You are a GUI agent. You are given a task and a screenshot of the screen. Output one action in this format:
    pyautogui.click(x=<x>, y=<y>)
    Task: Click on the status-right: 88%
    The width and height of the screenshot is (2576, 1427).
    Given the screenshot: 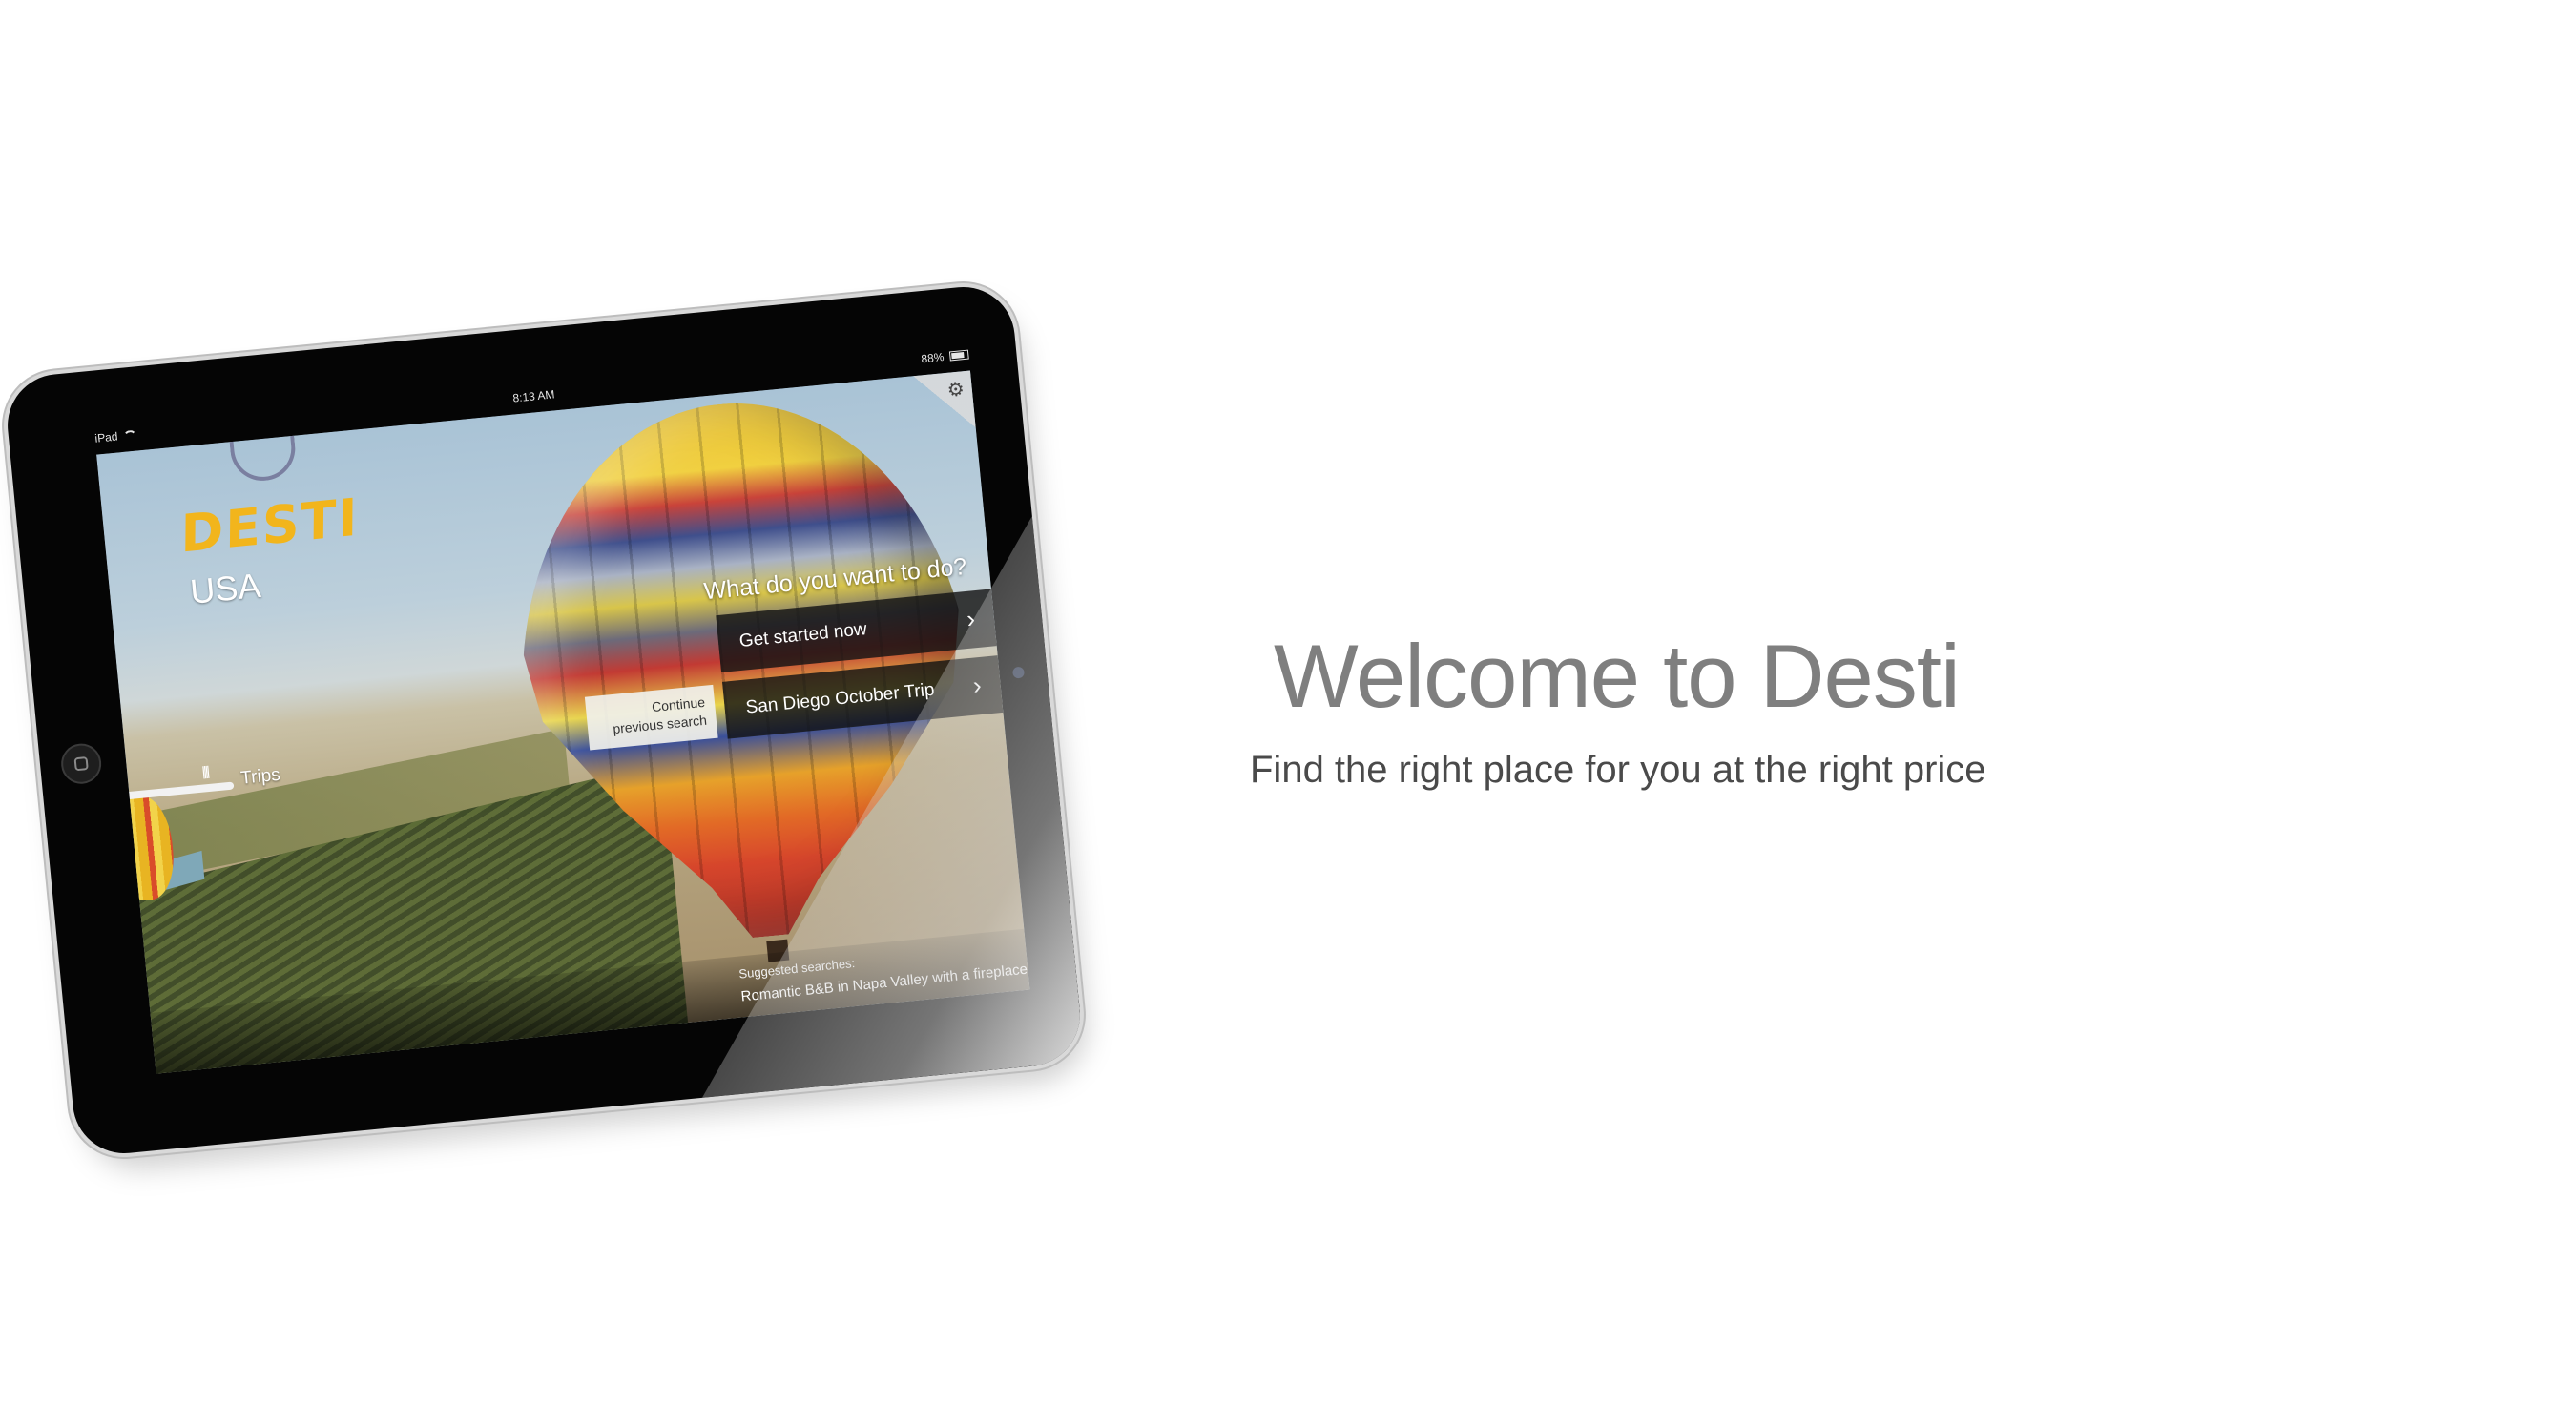 What is the action you would take?
    pyautogui.click(x=944, y=357)
    